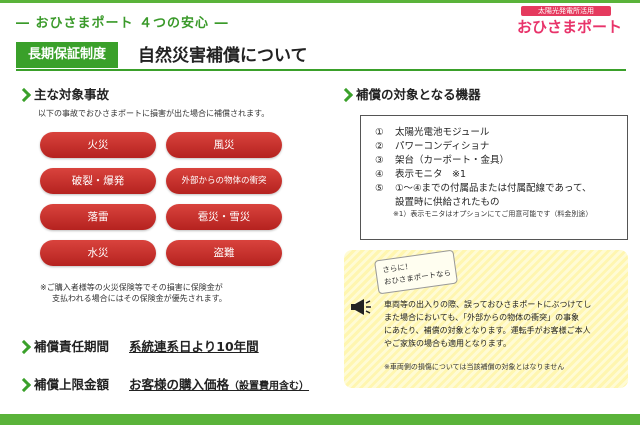 This screenshot has height=425, width=640. Describe the element at coordinates (493, 214) in the screenshot. I see `equipment-footnote: ※1）表示モニタはオプションにてご用意可能です（料金別途）` at that location.